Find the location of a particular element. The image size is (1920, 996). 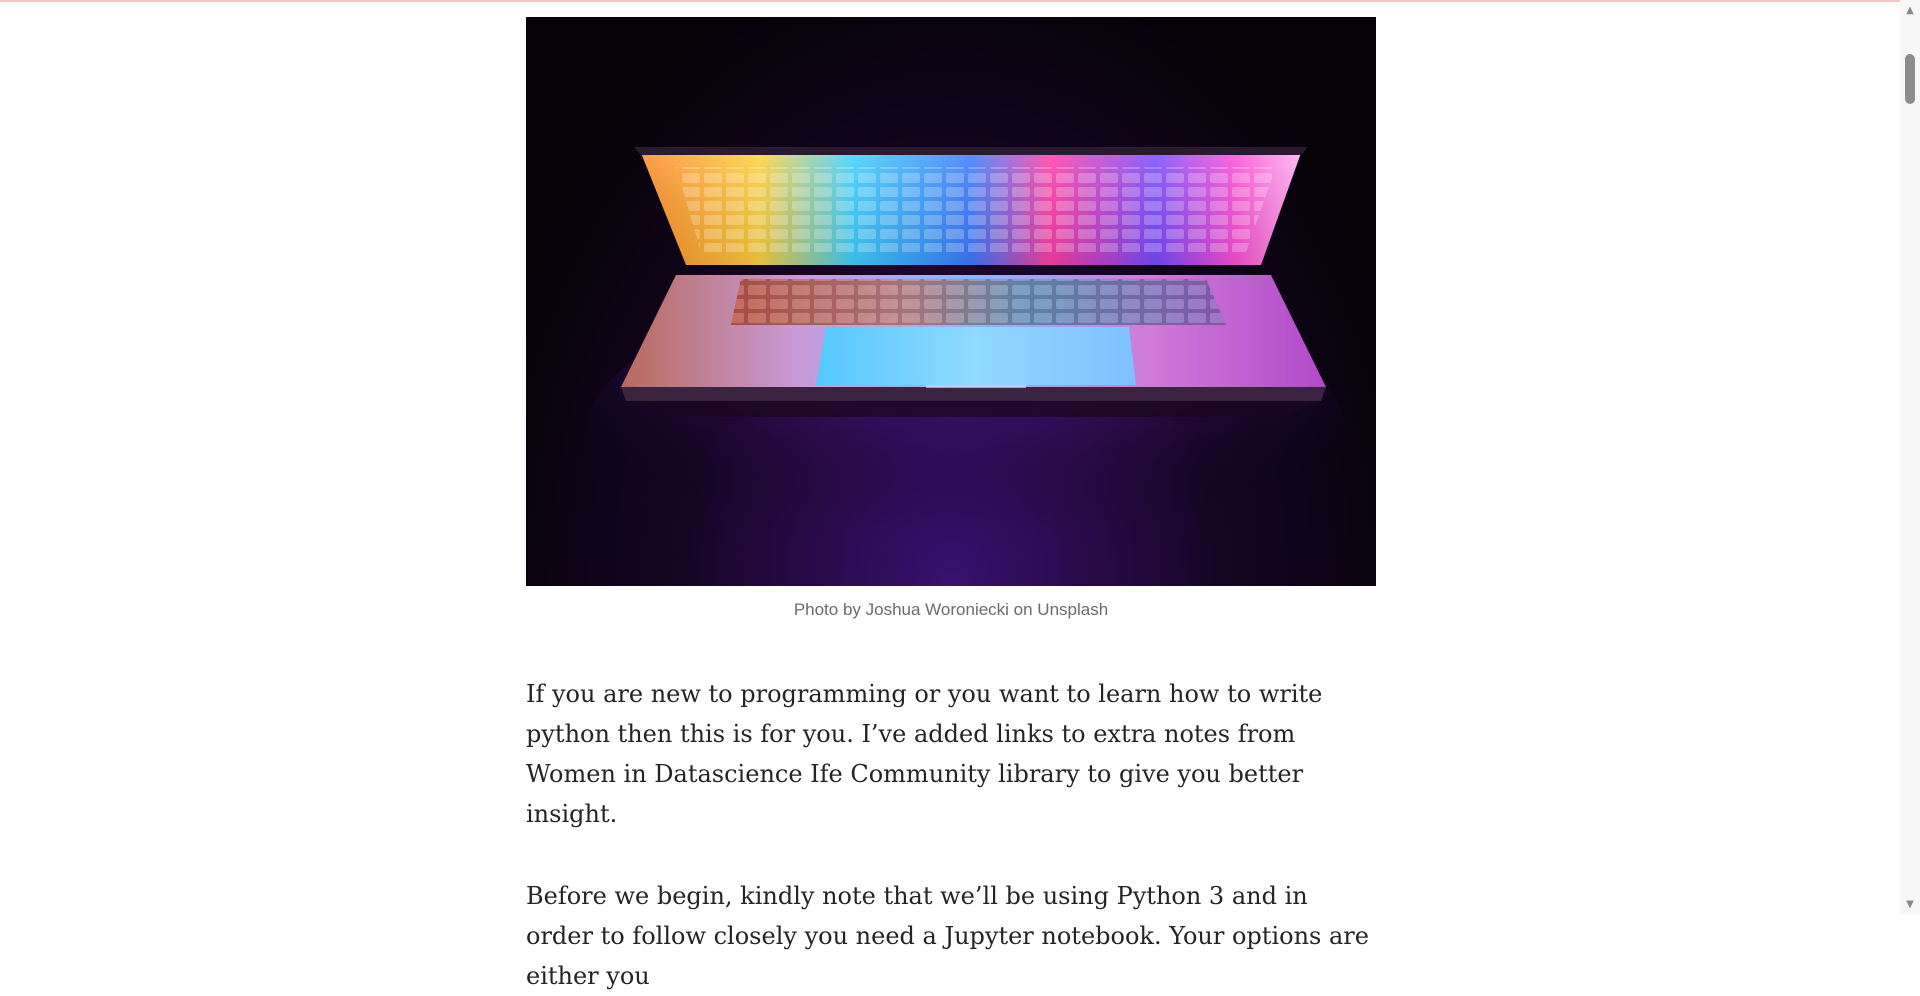

hero-caption: Photo by Joshua Woroniecki on Unsplash is located at coordinates (951, 609).